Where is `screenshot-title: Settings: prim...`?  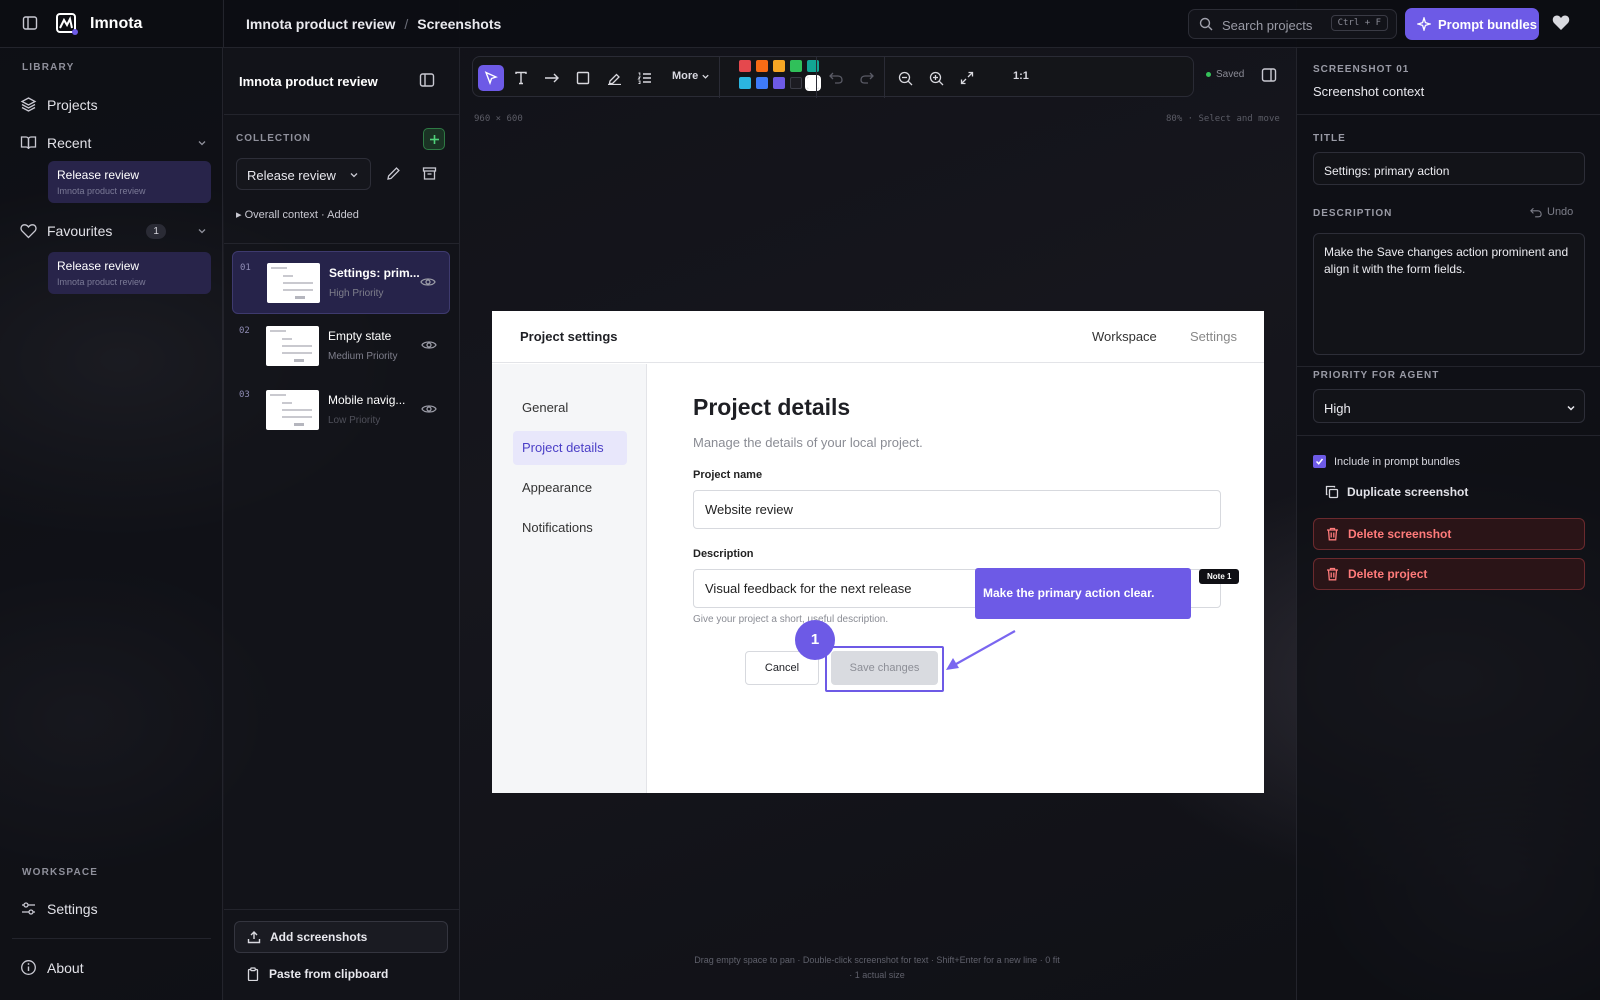 screenshot-title: Settings: prim... is located at coordinates (374, 273).